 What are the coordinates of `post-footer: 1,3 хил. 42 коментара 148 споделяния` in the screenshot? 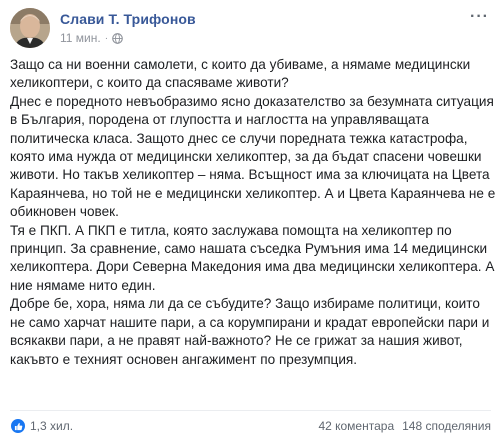 It's located at (250, 427).